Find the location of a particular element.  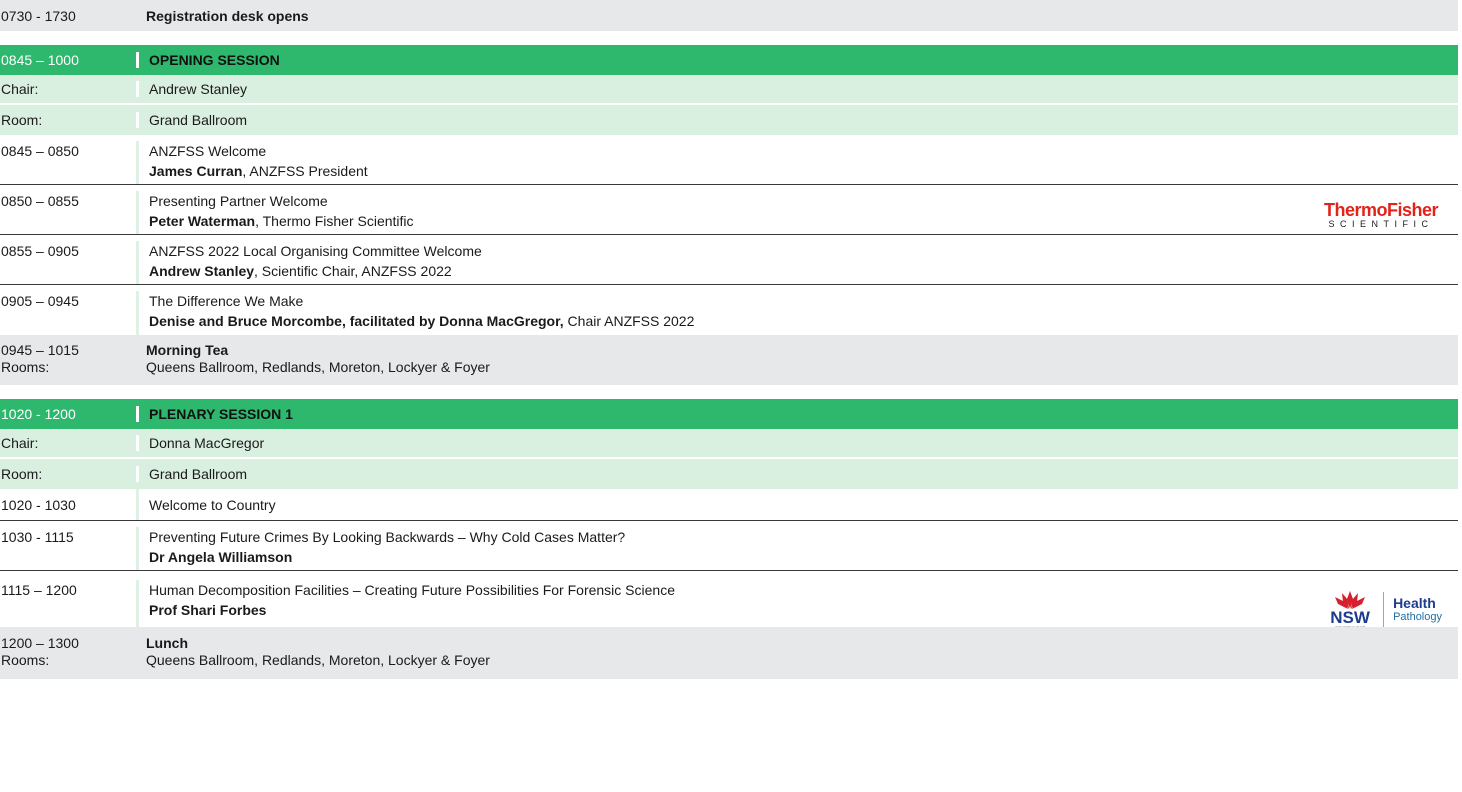

plenary-chair-label: Chair: is located at coordinates (20, 443).